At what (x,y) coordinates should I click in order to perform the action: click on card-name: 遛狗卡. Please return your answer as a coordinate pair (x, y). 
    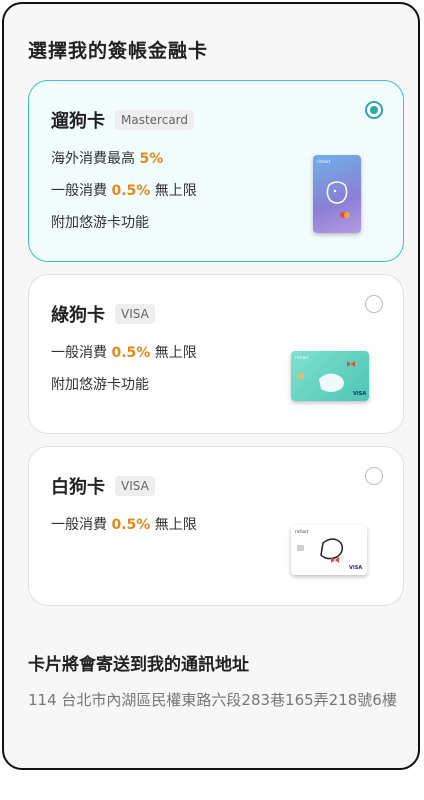
    Looking at the image, I should click on (78, 121).